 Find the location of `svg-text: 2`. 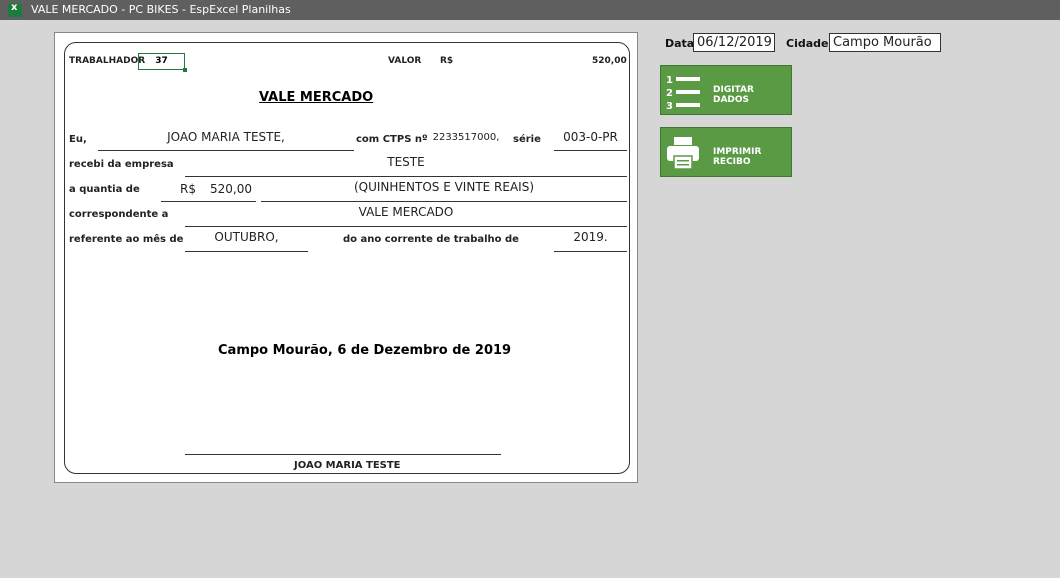

svg-text: 2 is located at coordinates (669, 93).